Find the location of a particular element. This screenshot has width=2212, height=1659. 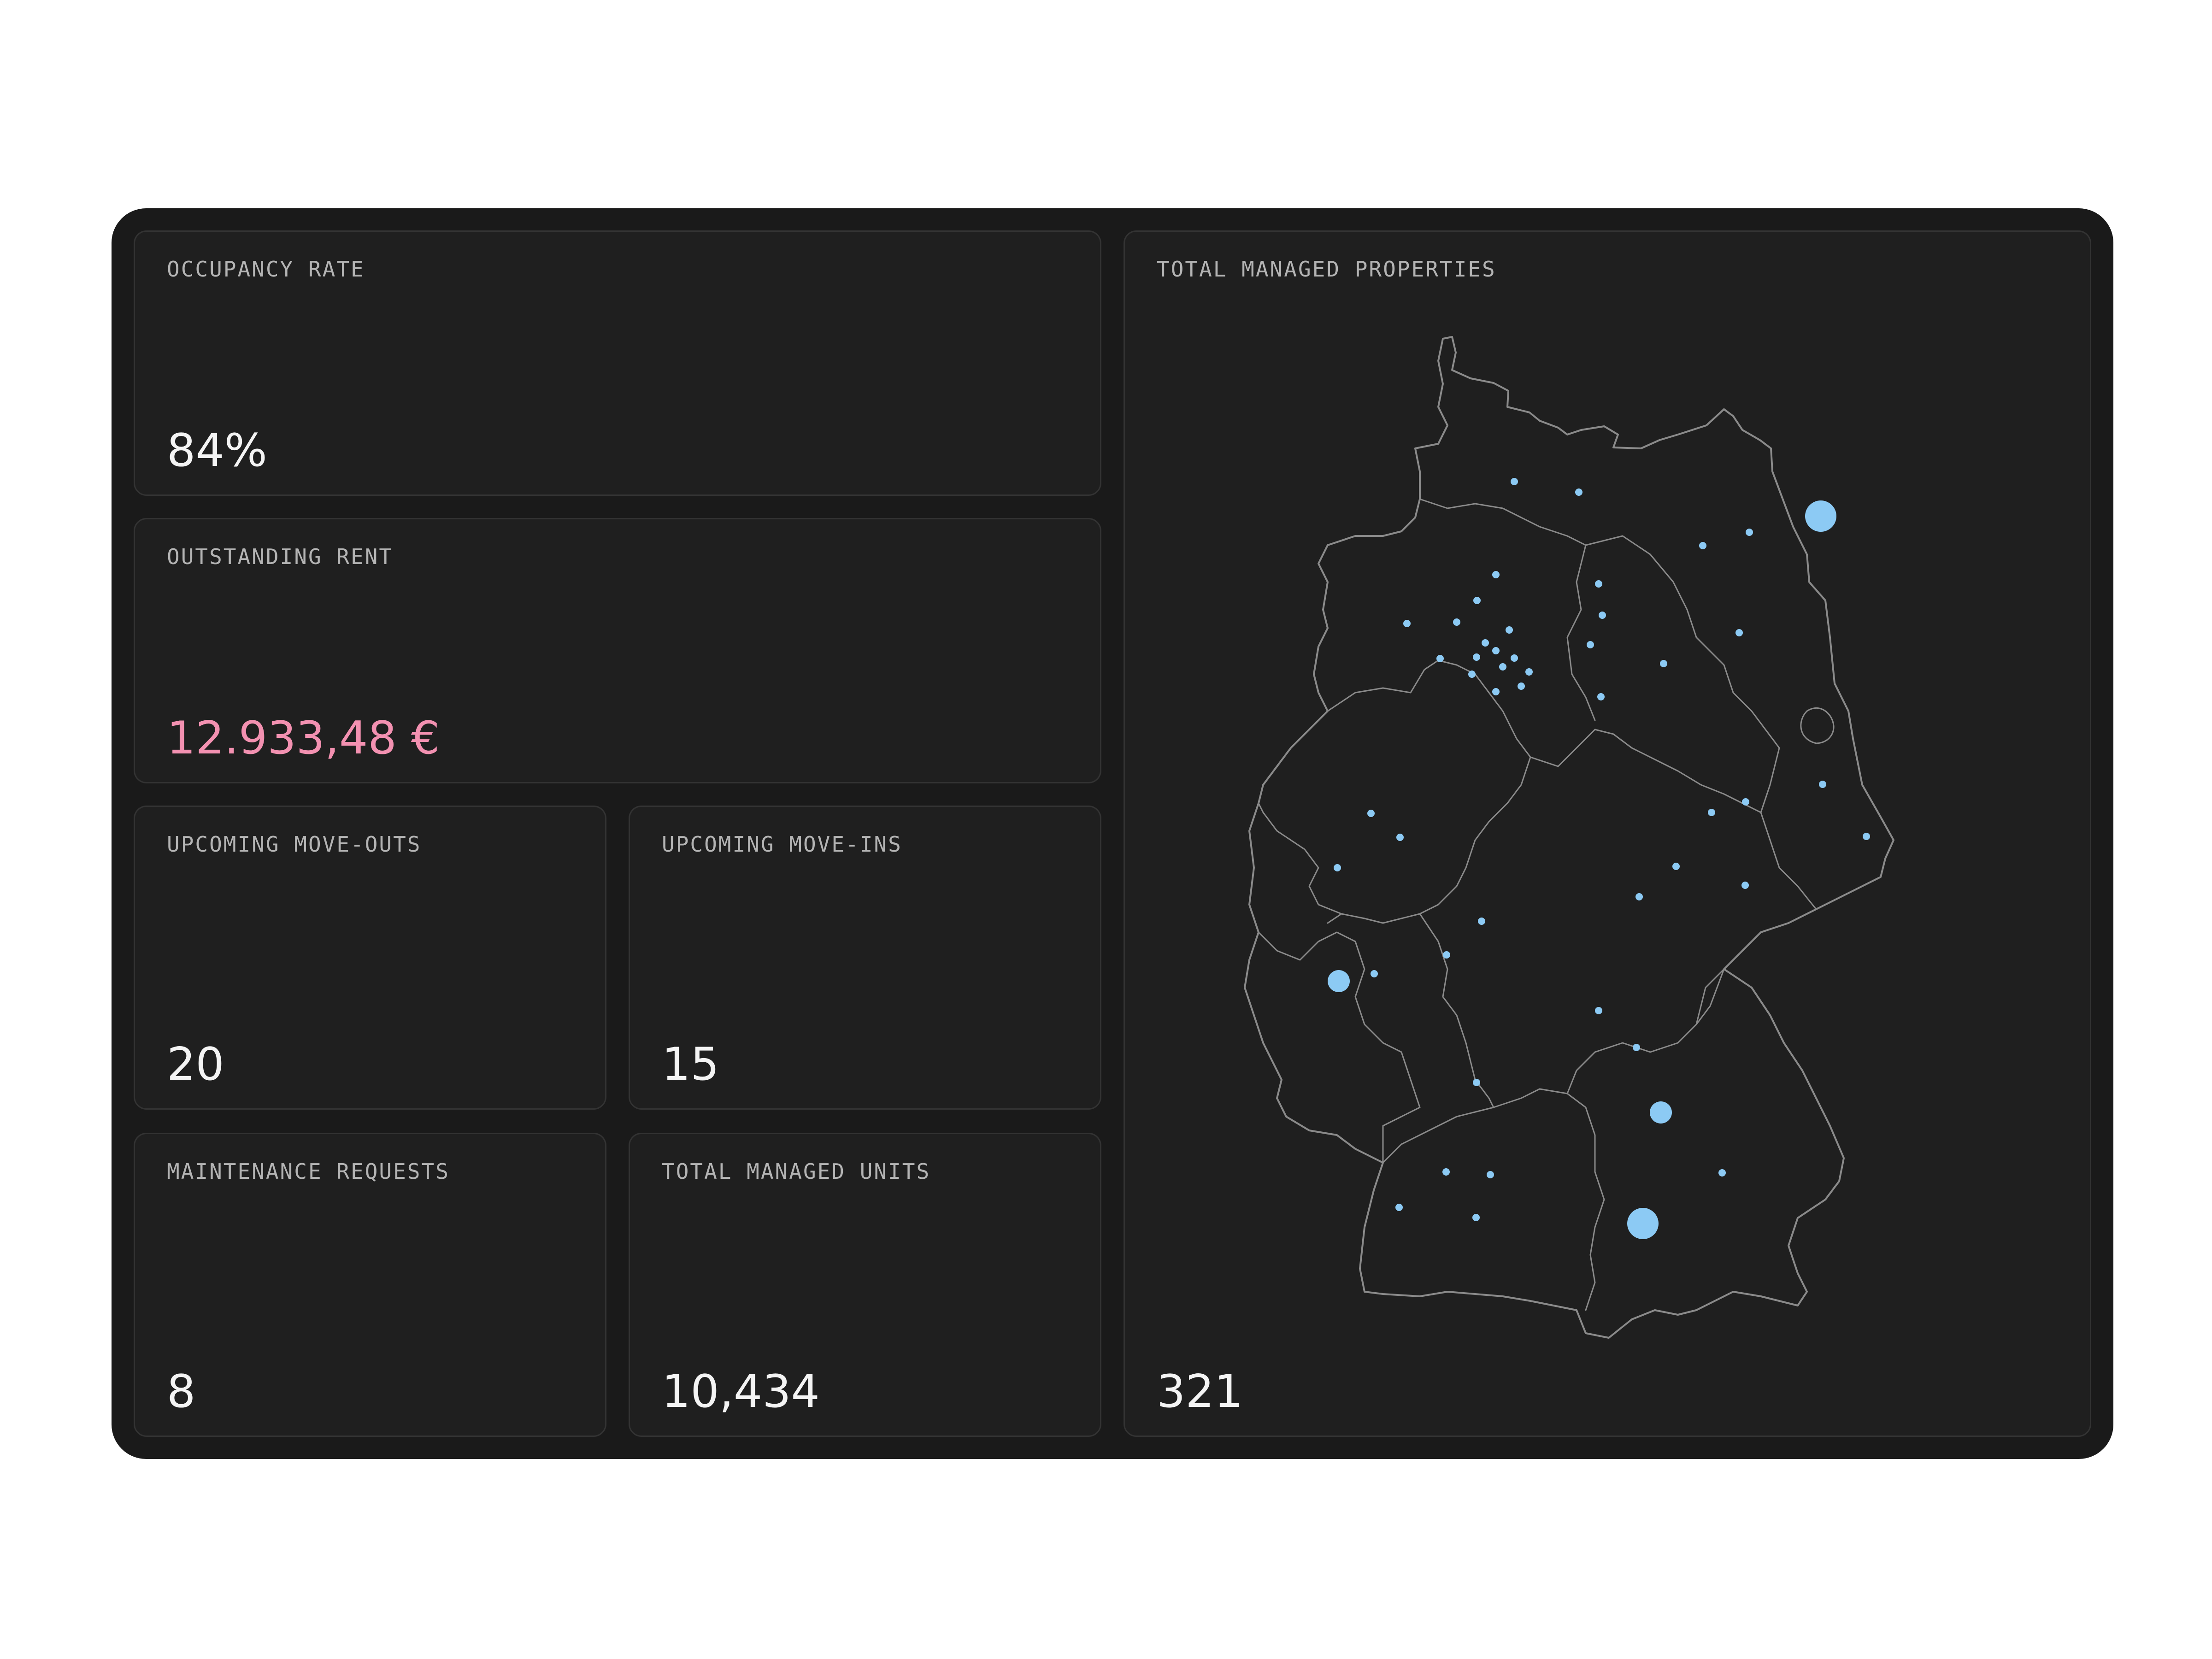

maintenance-requests-label: MAINTENANCE REQUESTS is located at coordinates (308, 1171).